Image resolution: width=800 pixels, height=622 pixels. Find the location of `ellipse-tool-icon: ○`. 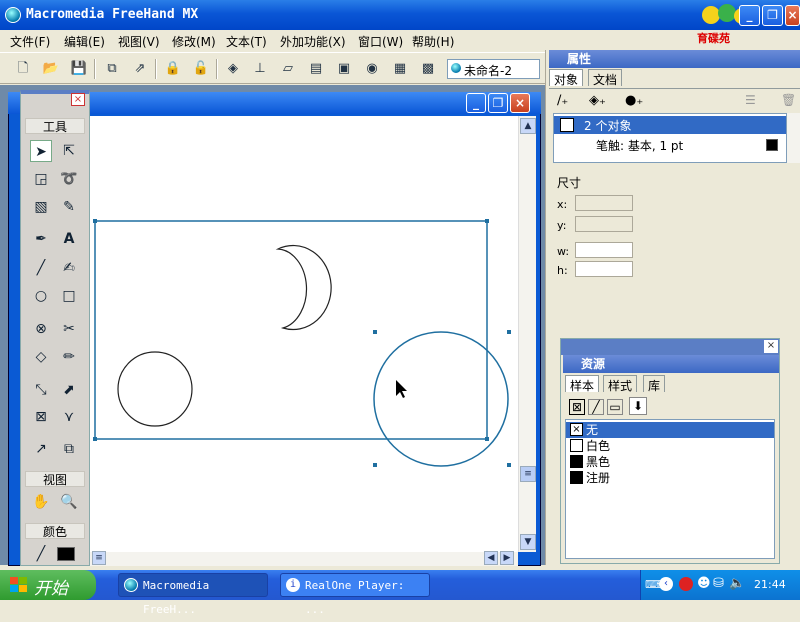

ellipse-tool-icon: ○ is located at coordinates (41, 296).